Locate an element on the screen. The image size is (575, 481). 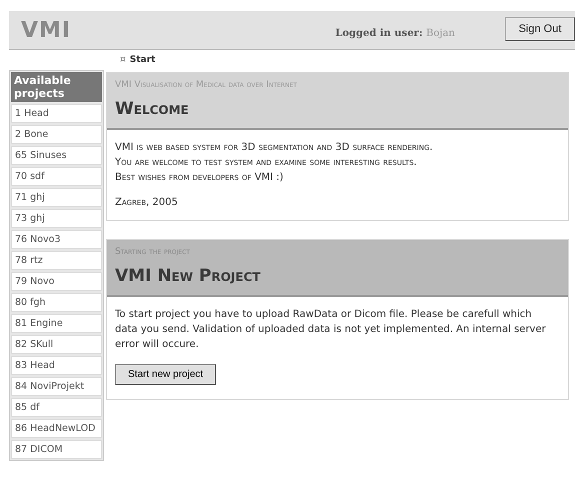
panel-title: Welcome is located at coordinates (152, 109).